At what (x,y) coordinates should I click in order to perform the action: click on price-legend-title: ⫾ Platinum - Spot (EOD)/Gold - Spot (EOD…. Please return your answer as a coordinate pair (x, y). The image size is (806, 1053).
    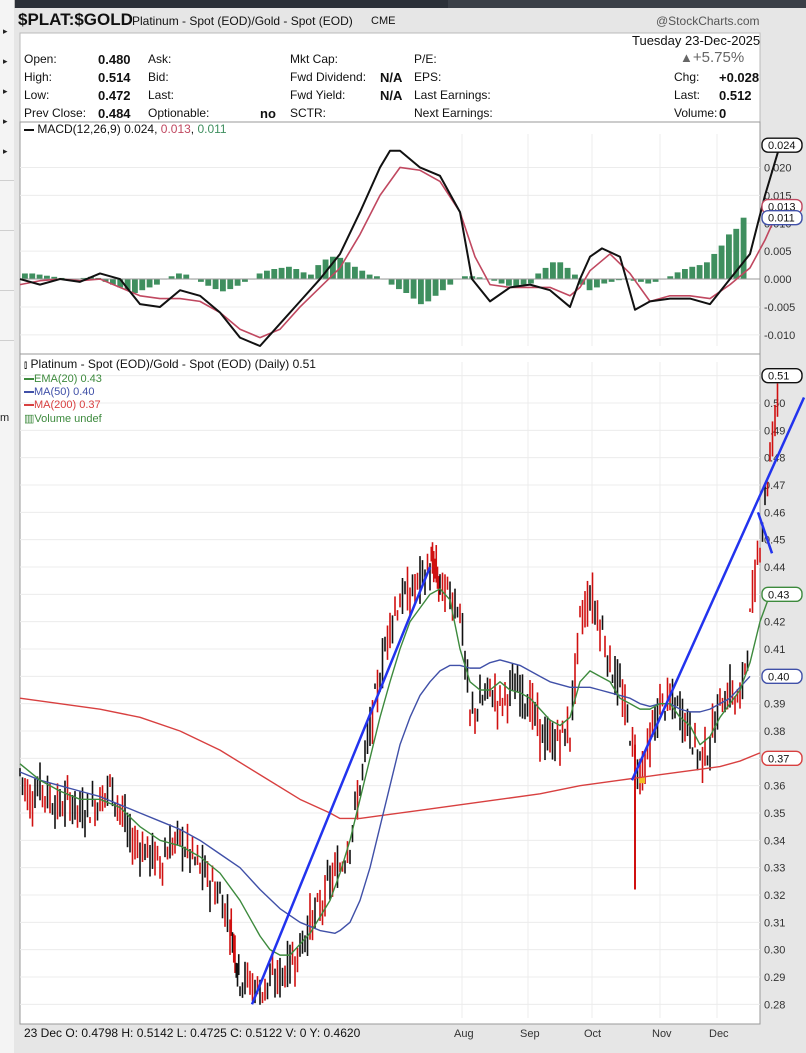
    Looking at the image, I should click on (170, 364).